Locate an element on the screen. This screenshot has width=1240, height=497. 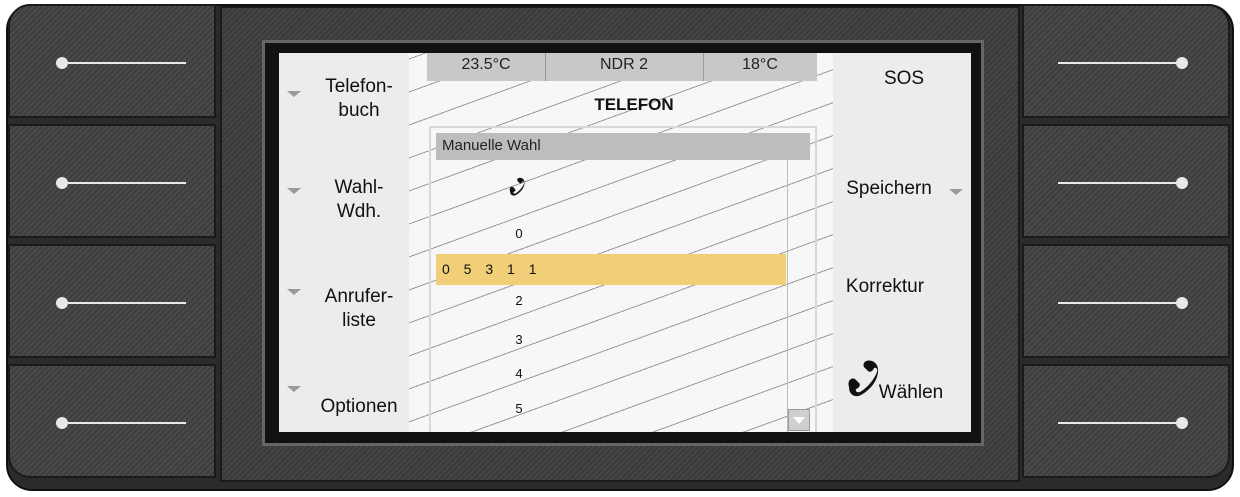
status-bar: 23.5°C NDR 2 18°C is located at coordinates (622, 67).